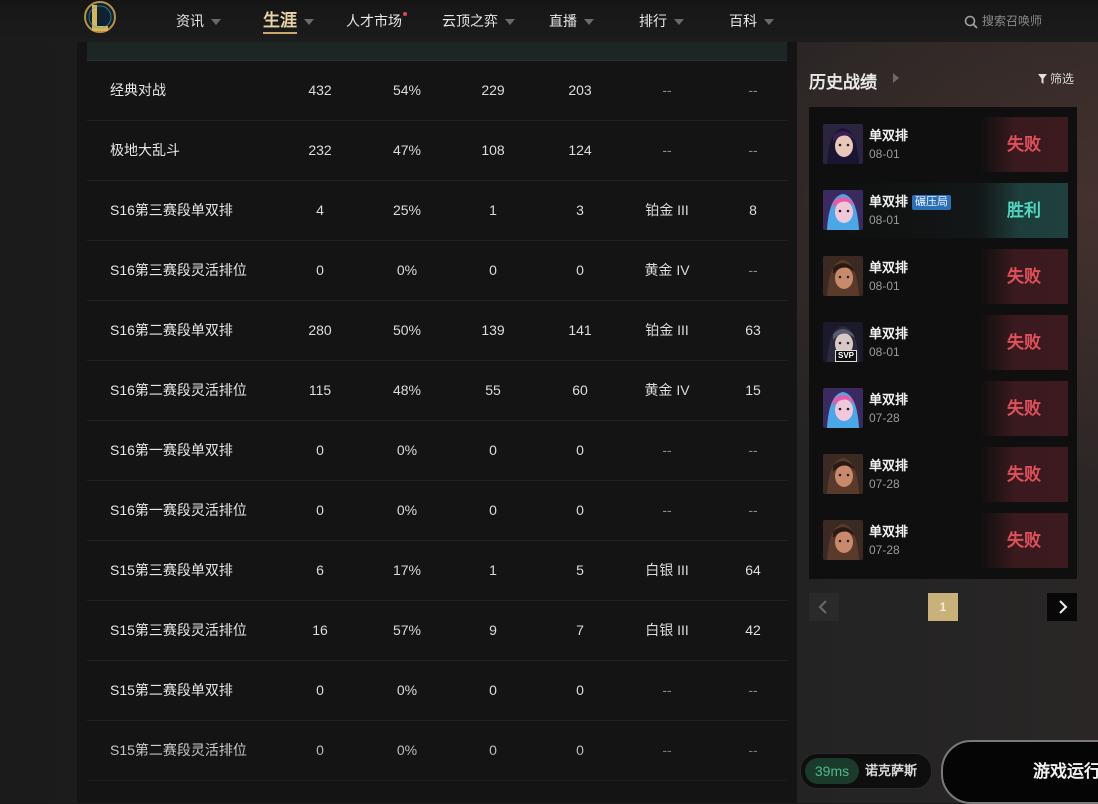  What do you see at coordinates (437, 90) in the screenshot?
I see `table-row: 经典对战 432 54% 229 203 -- --` at bounding box center [437, 90].